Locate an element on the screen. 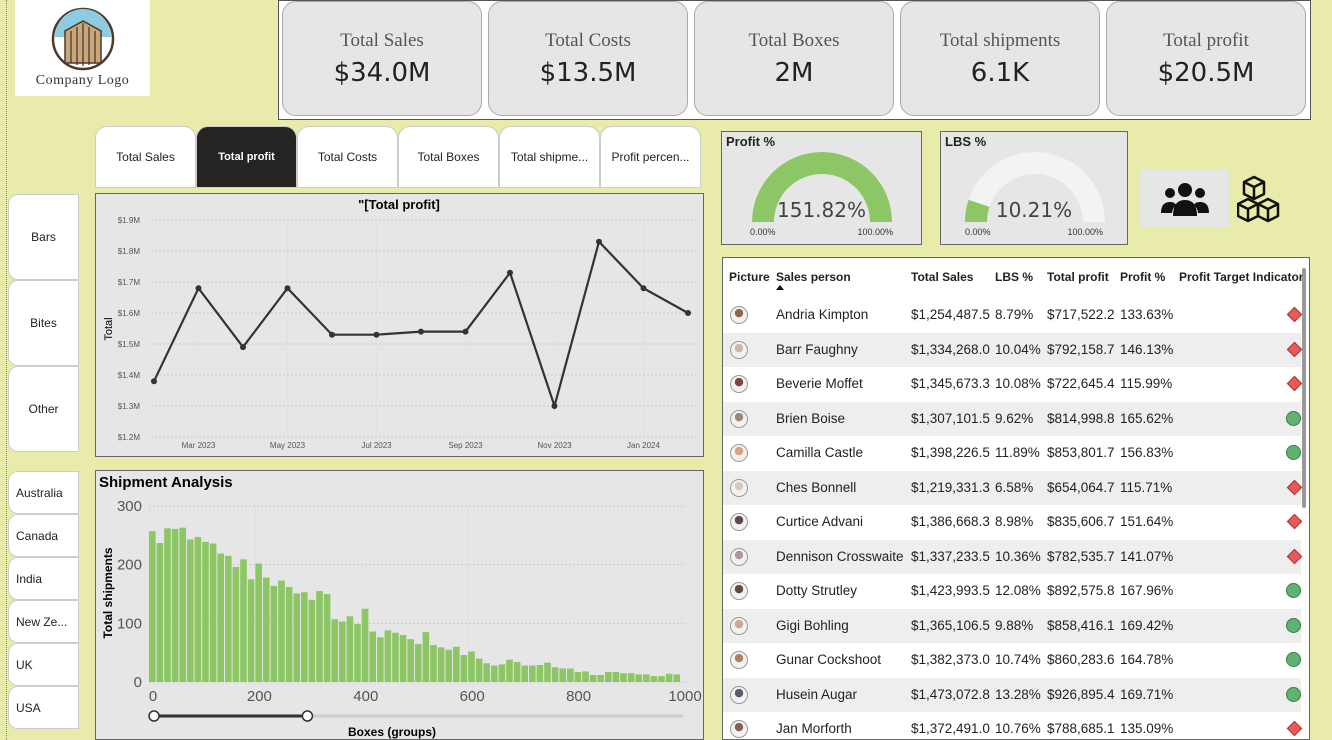 The height and width of the screenshot is (740, 1332). column-header-profit-percent: Profit % is located at coordinates (1142, 277).